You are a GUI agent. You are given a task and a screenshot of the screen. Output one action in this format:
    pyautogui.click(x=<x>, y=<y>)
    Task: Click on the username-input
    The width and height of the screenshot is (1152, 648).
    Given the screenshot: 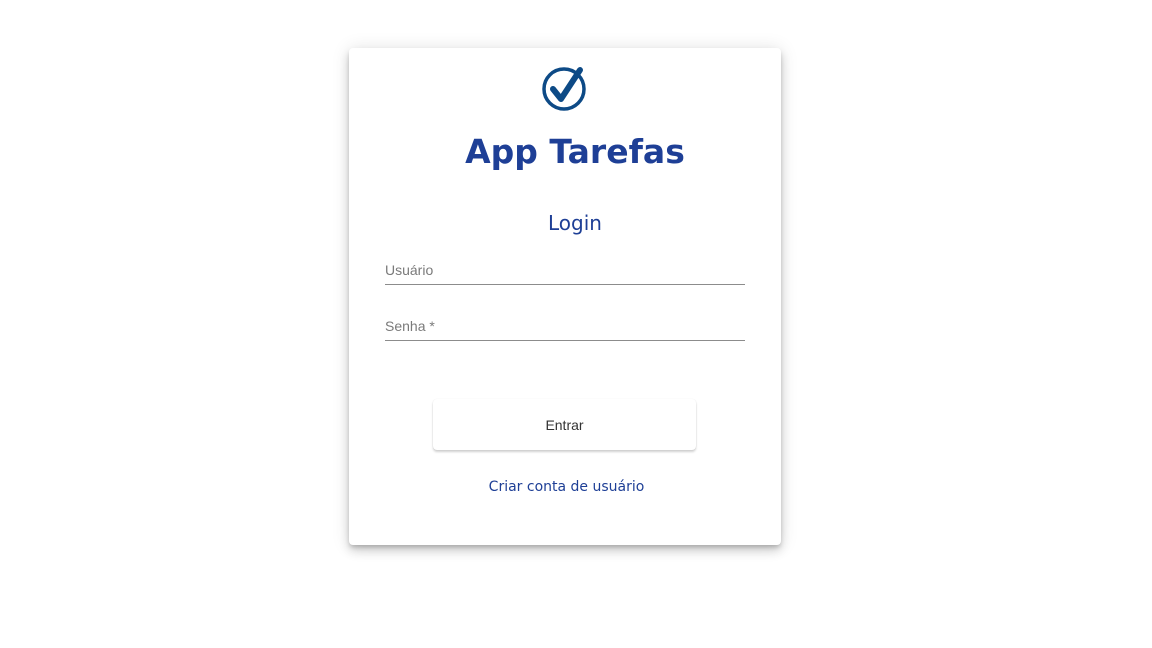 What is the action you would take?
    pyautogui.click(x=565, y=269)
    